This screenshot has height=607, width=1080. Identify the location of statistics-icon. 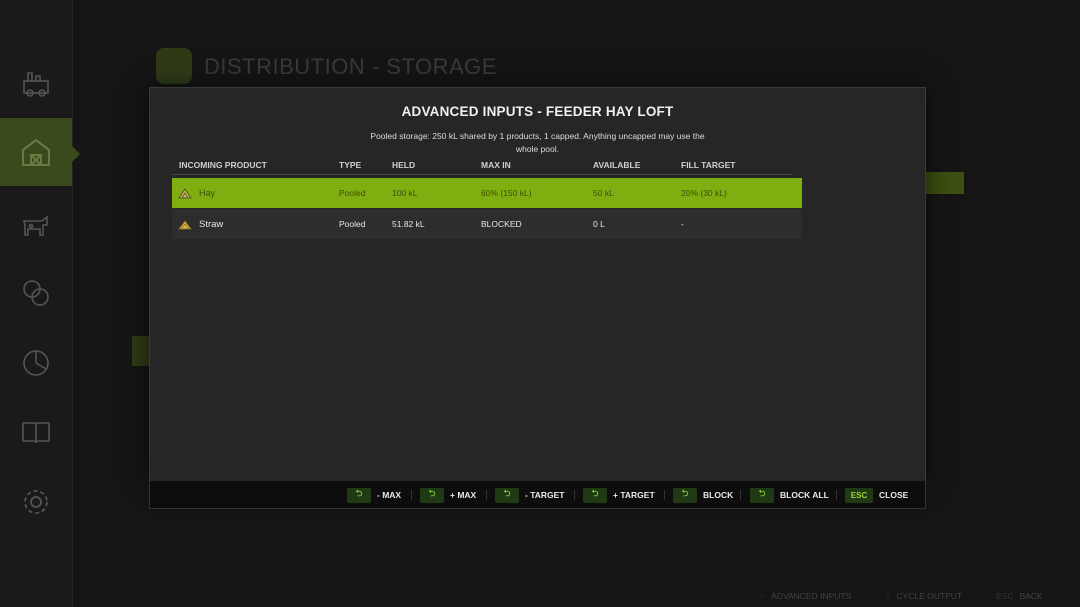
(36, 363).